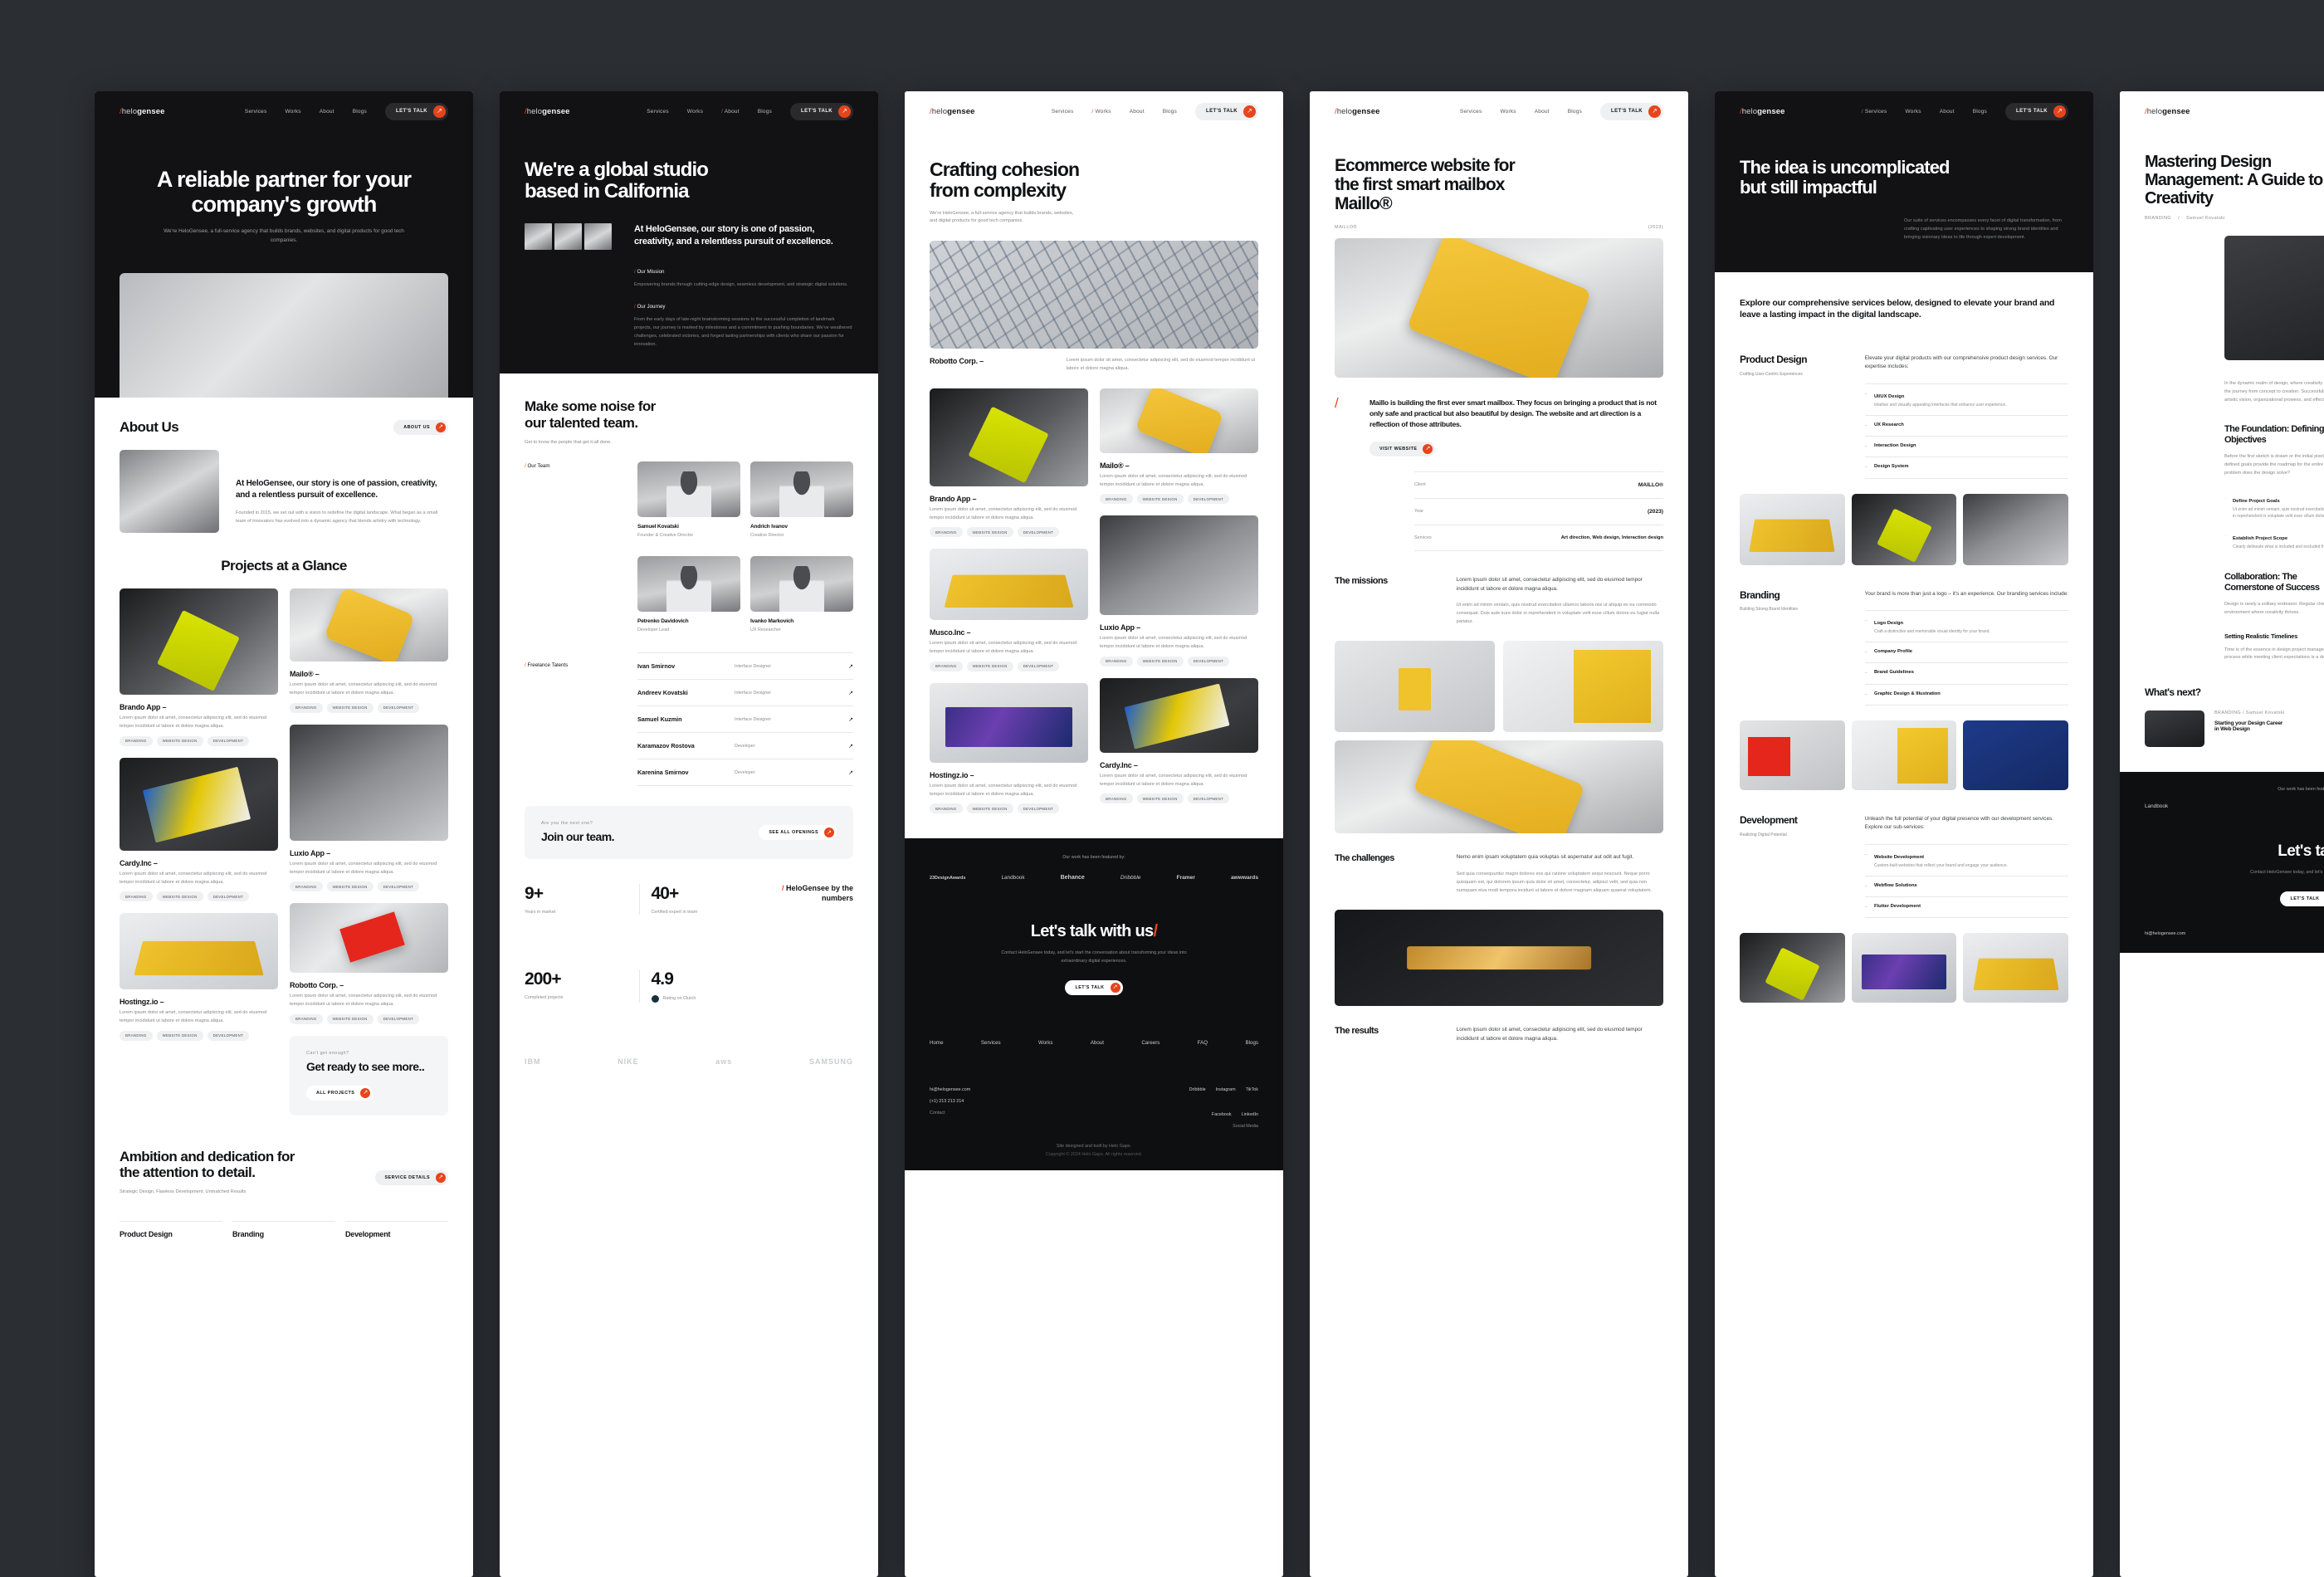 This screenshot has width=2324, height=1577. I want to click on service-item: – Flutter Development, so click(1966, 907).